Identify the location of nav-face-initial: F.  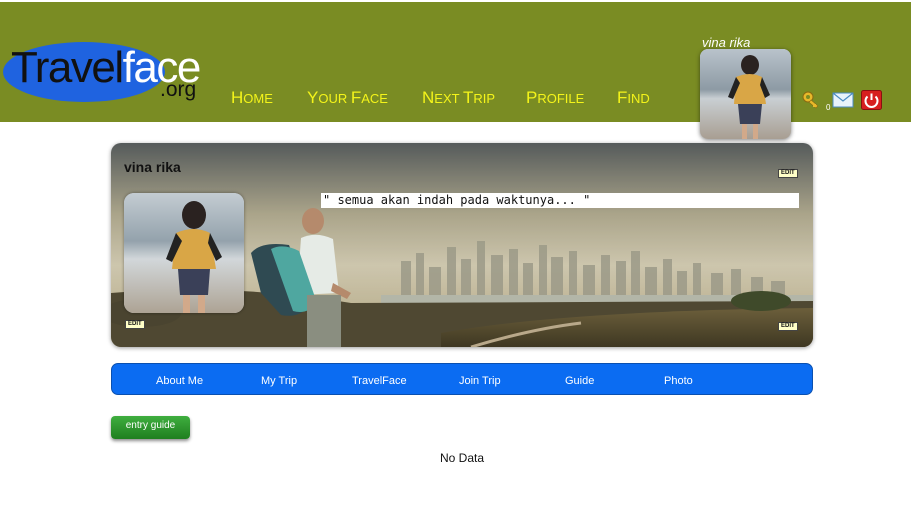
(356, 97).